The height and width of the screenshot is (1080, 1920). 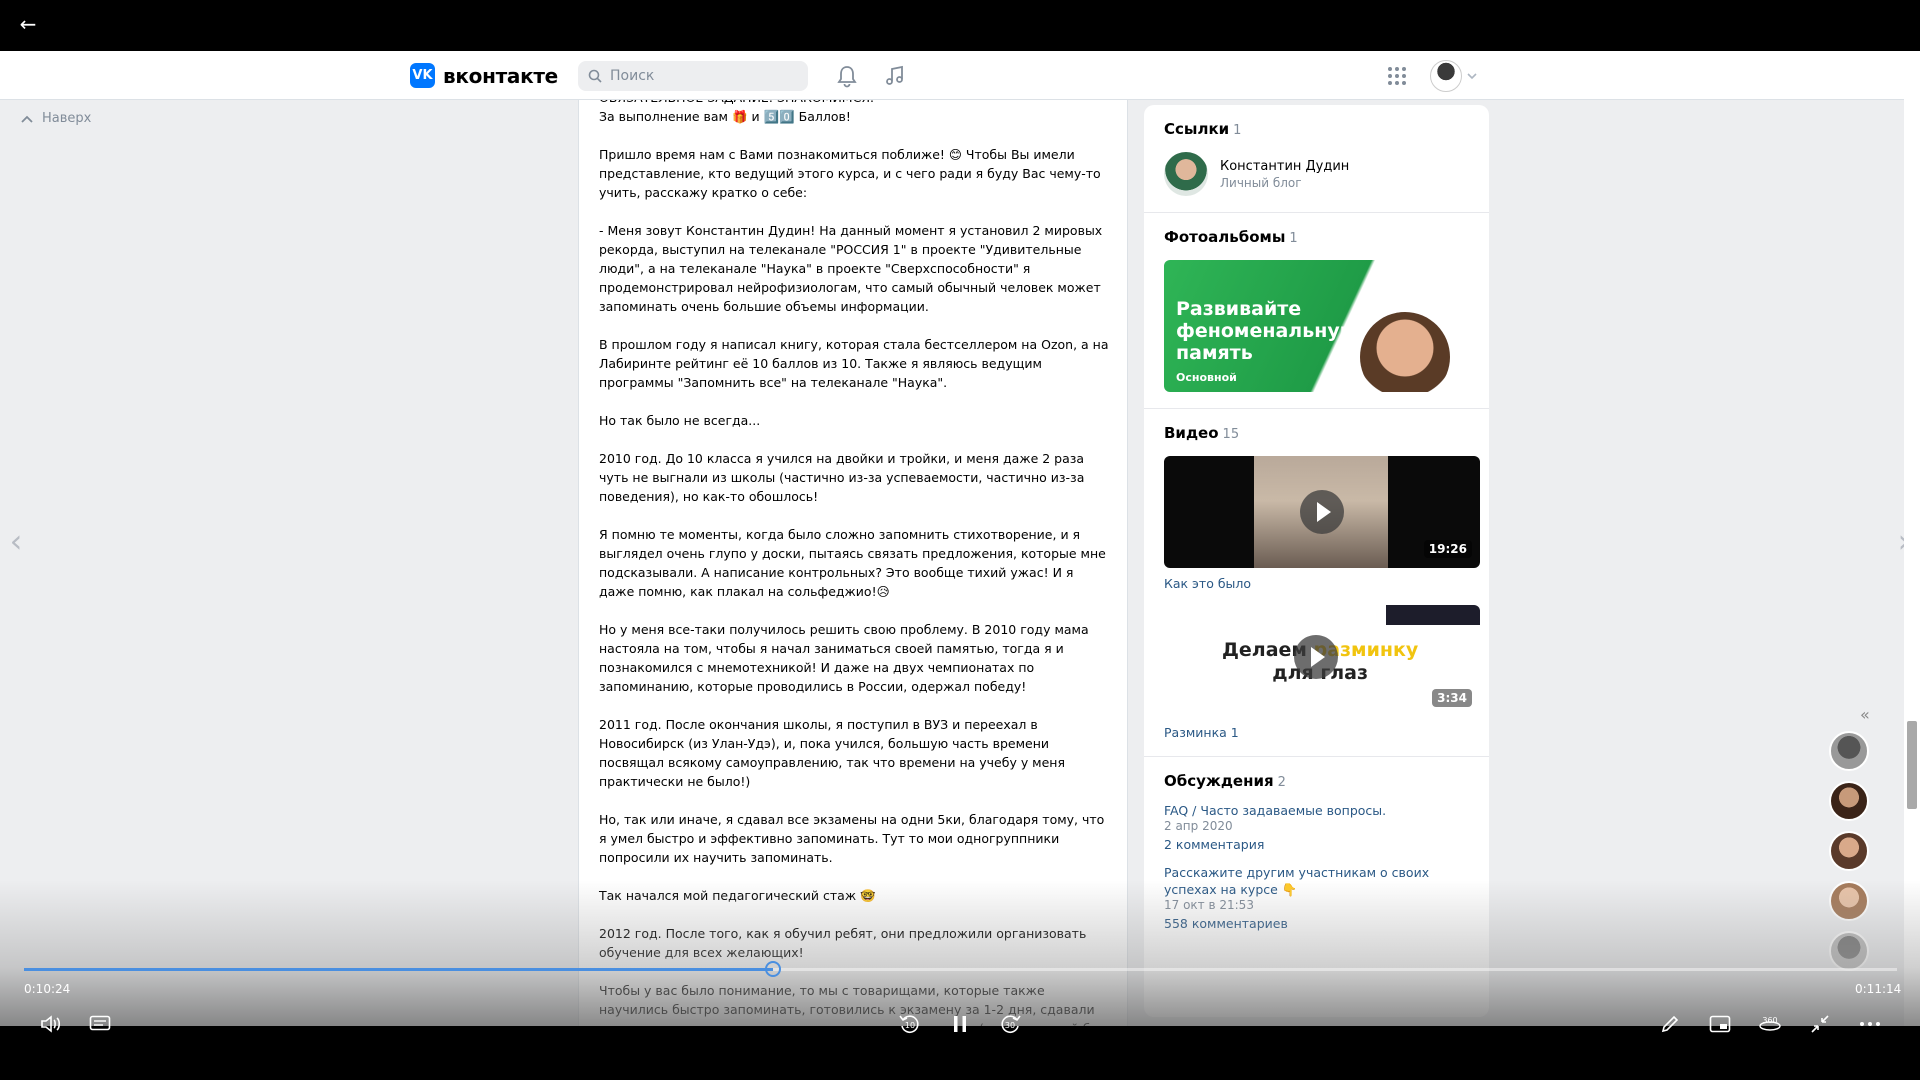 What do you see at coordinates (16, 541) in the screenshot?
I see `prev-arrow-icon: ‹` at bounding box center [16, 541].